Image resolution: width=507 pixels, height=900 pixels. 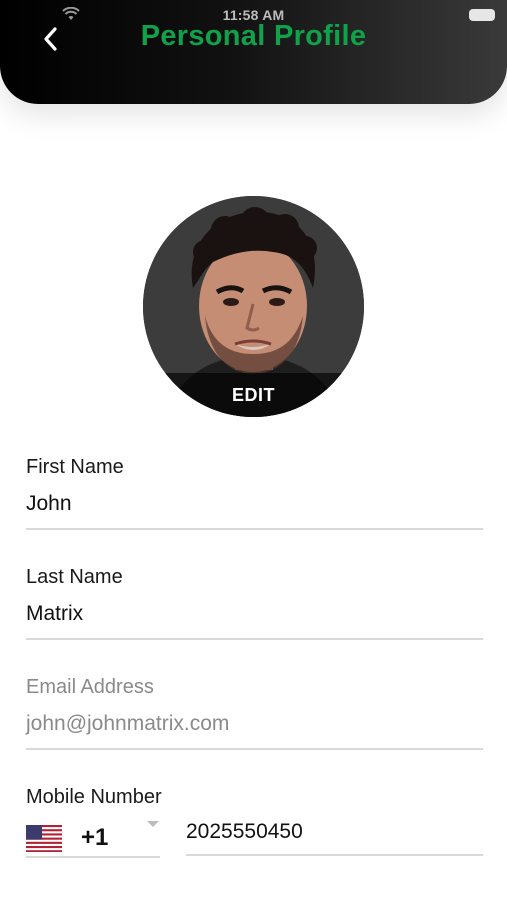 I want to click on email-field: Email Address john@johnmatrix.com, so click(x=254, y=713).